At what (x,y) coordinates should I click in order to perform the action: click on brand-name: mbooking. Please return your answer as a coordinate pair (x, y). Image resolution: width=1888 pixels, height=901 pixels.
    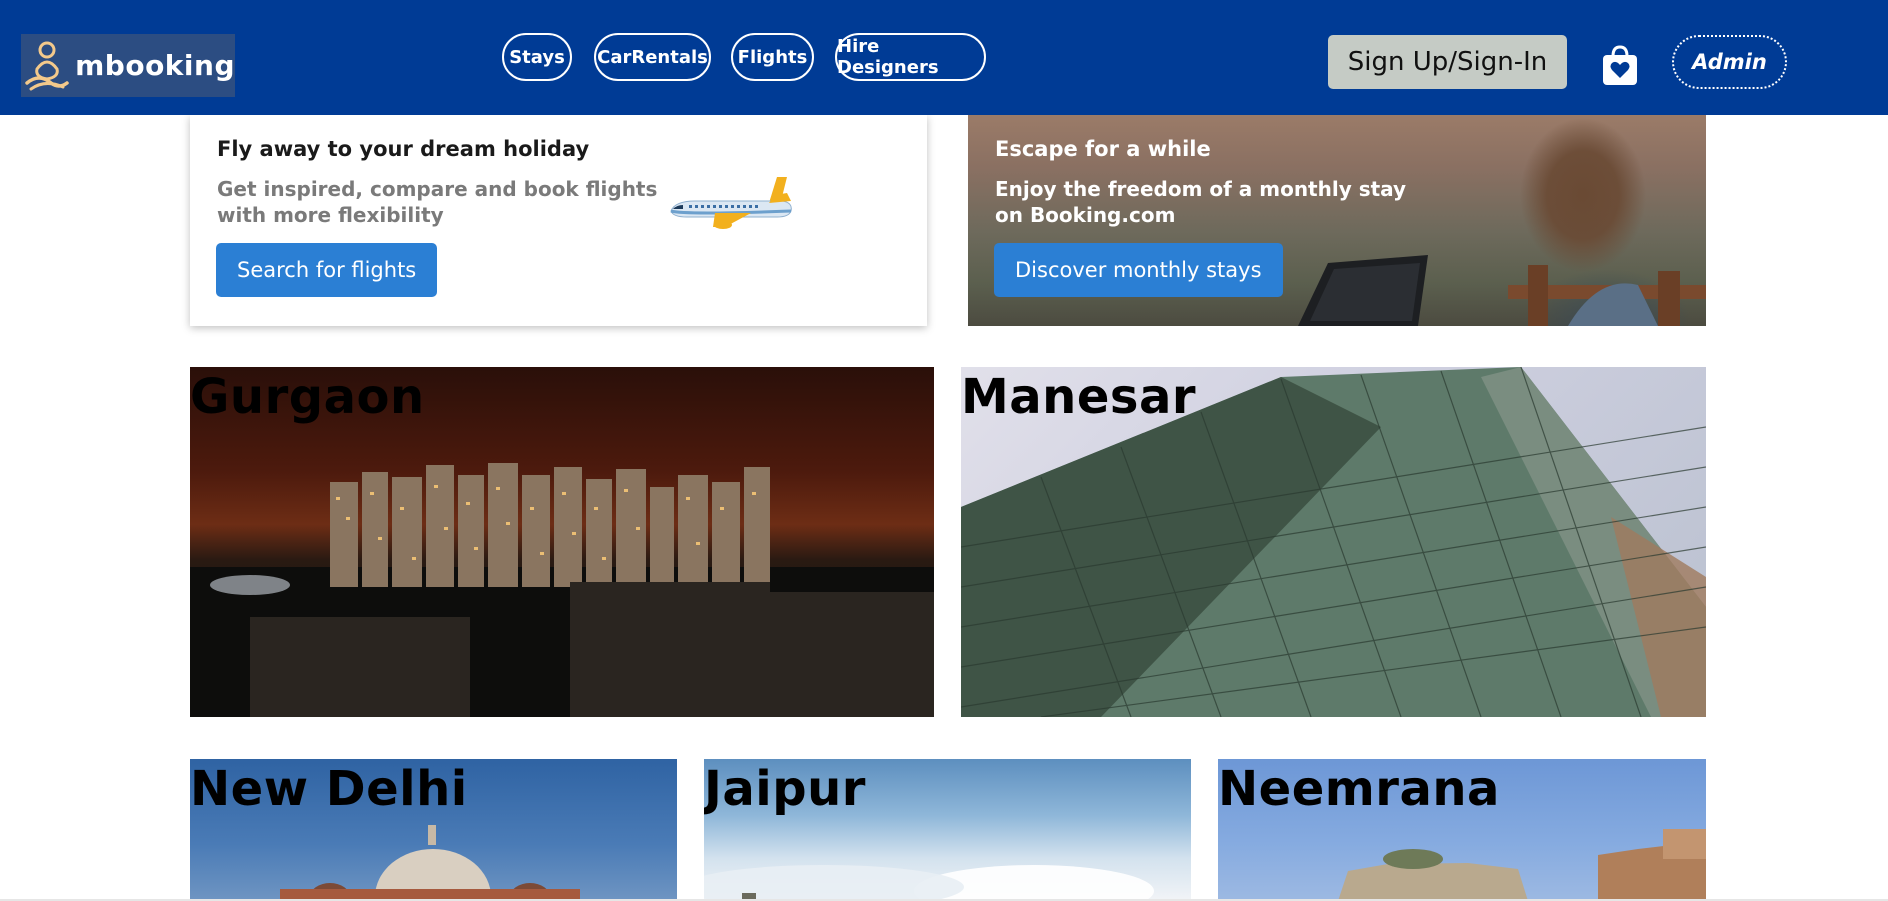
    Looking at the image, I should click on (155, 65).